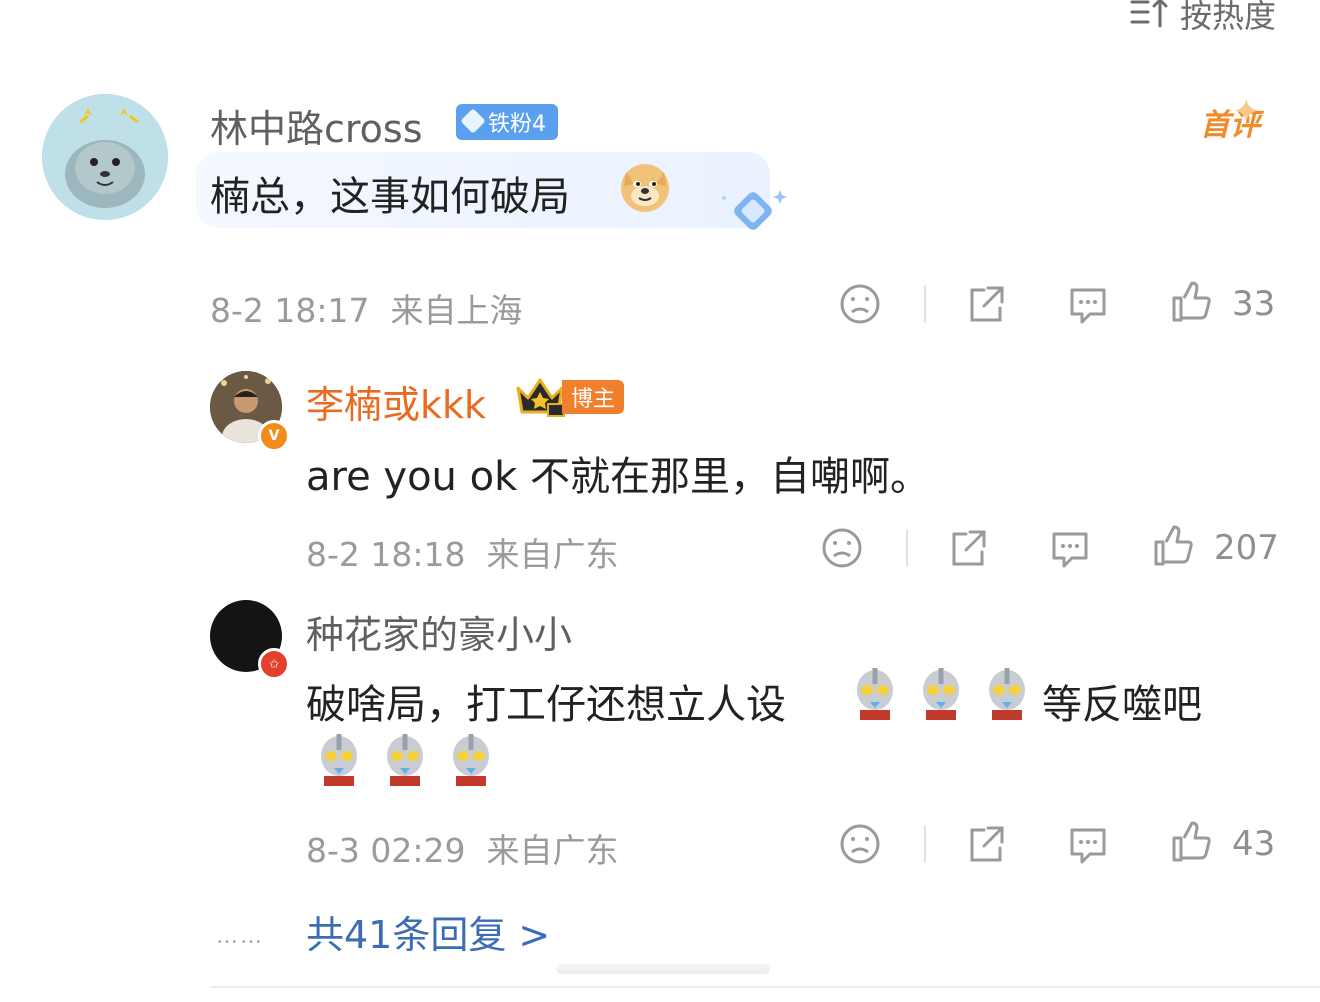 The width and height of the screenshot is (1320, 1002). I want to click on scroll-indicator, so click(663, 969).